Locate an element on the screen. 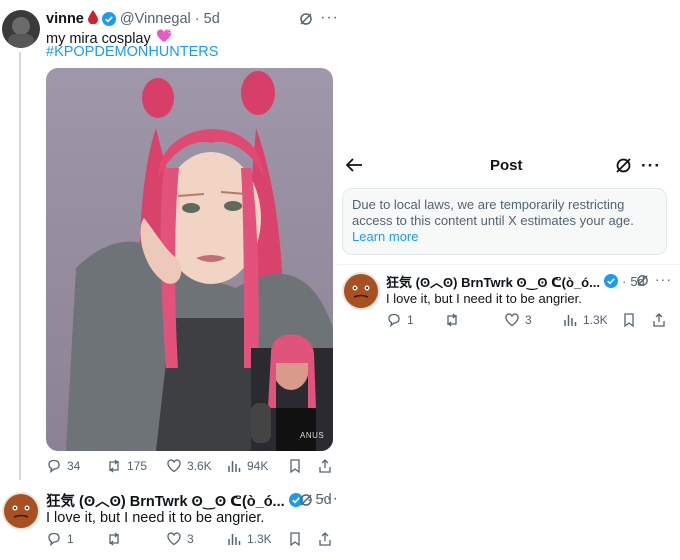 The image size is (680, 560). divider is located at coordinates (508, 264).